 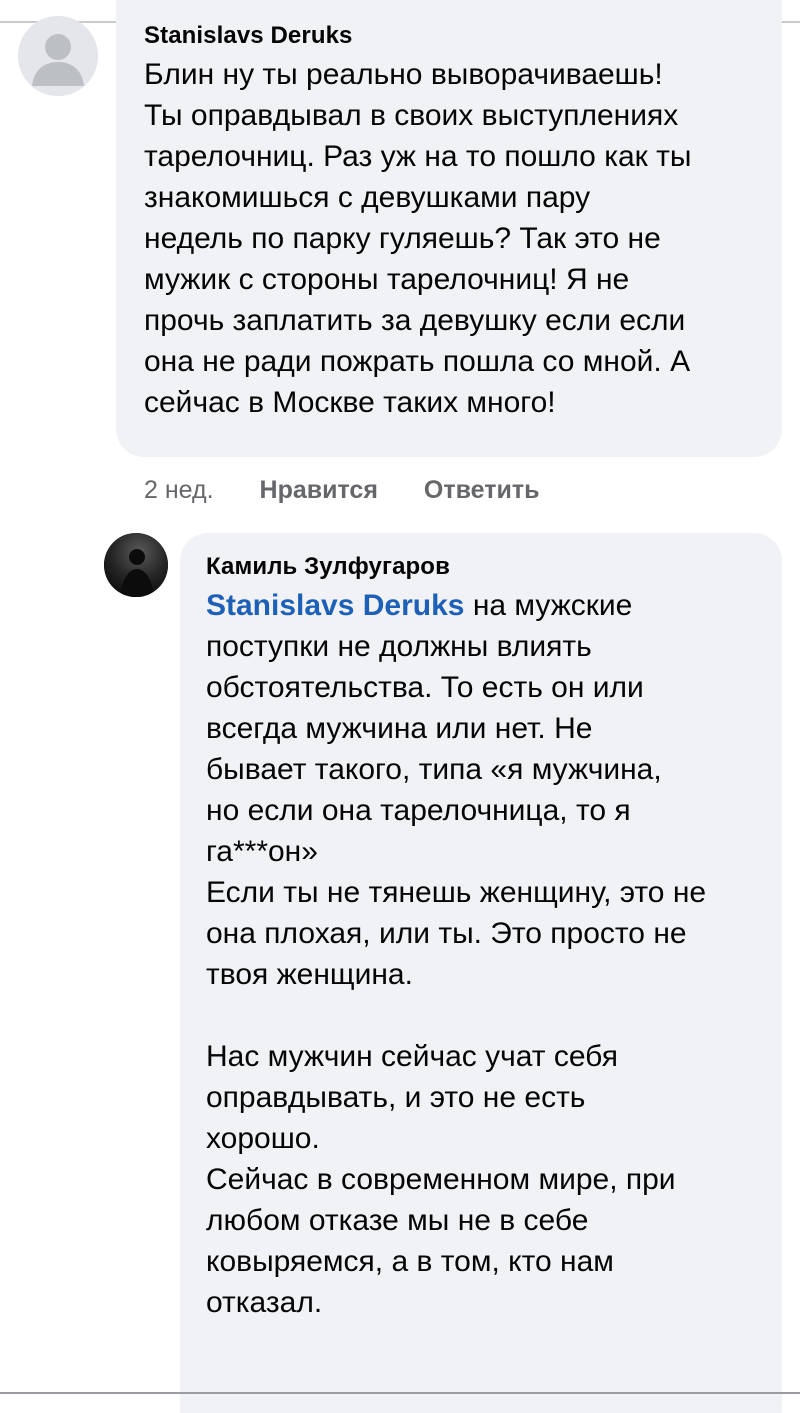 I want to click on like-button: Нравится, so click(x=319, y=490).